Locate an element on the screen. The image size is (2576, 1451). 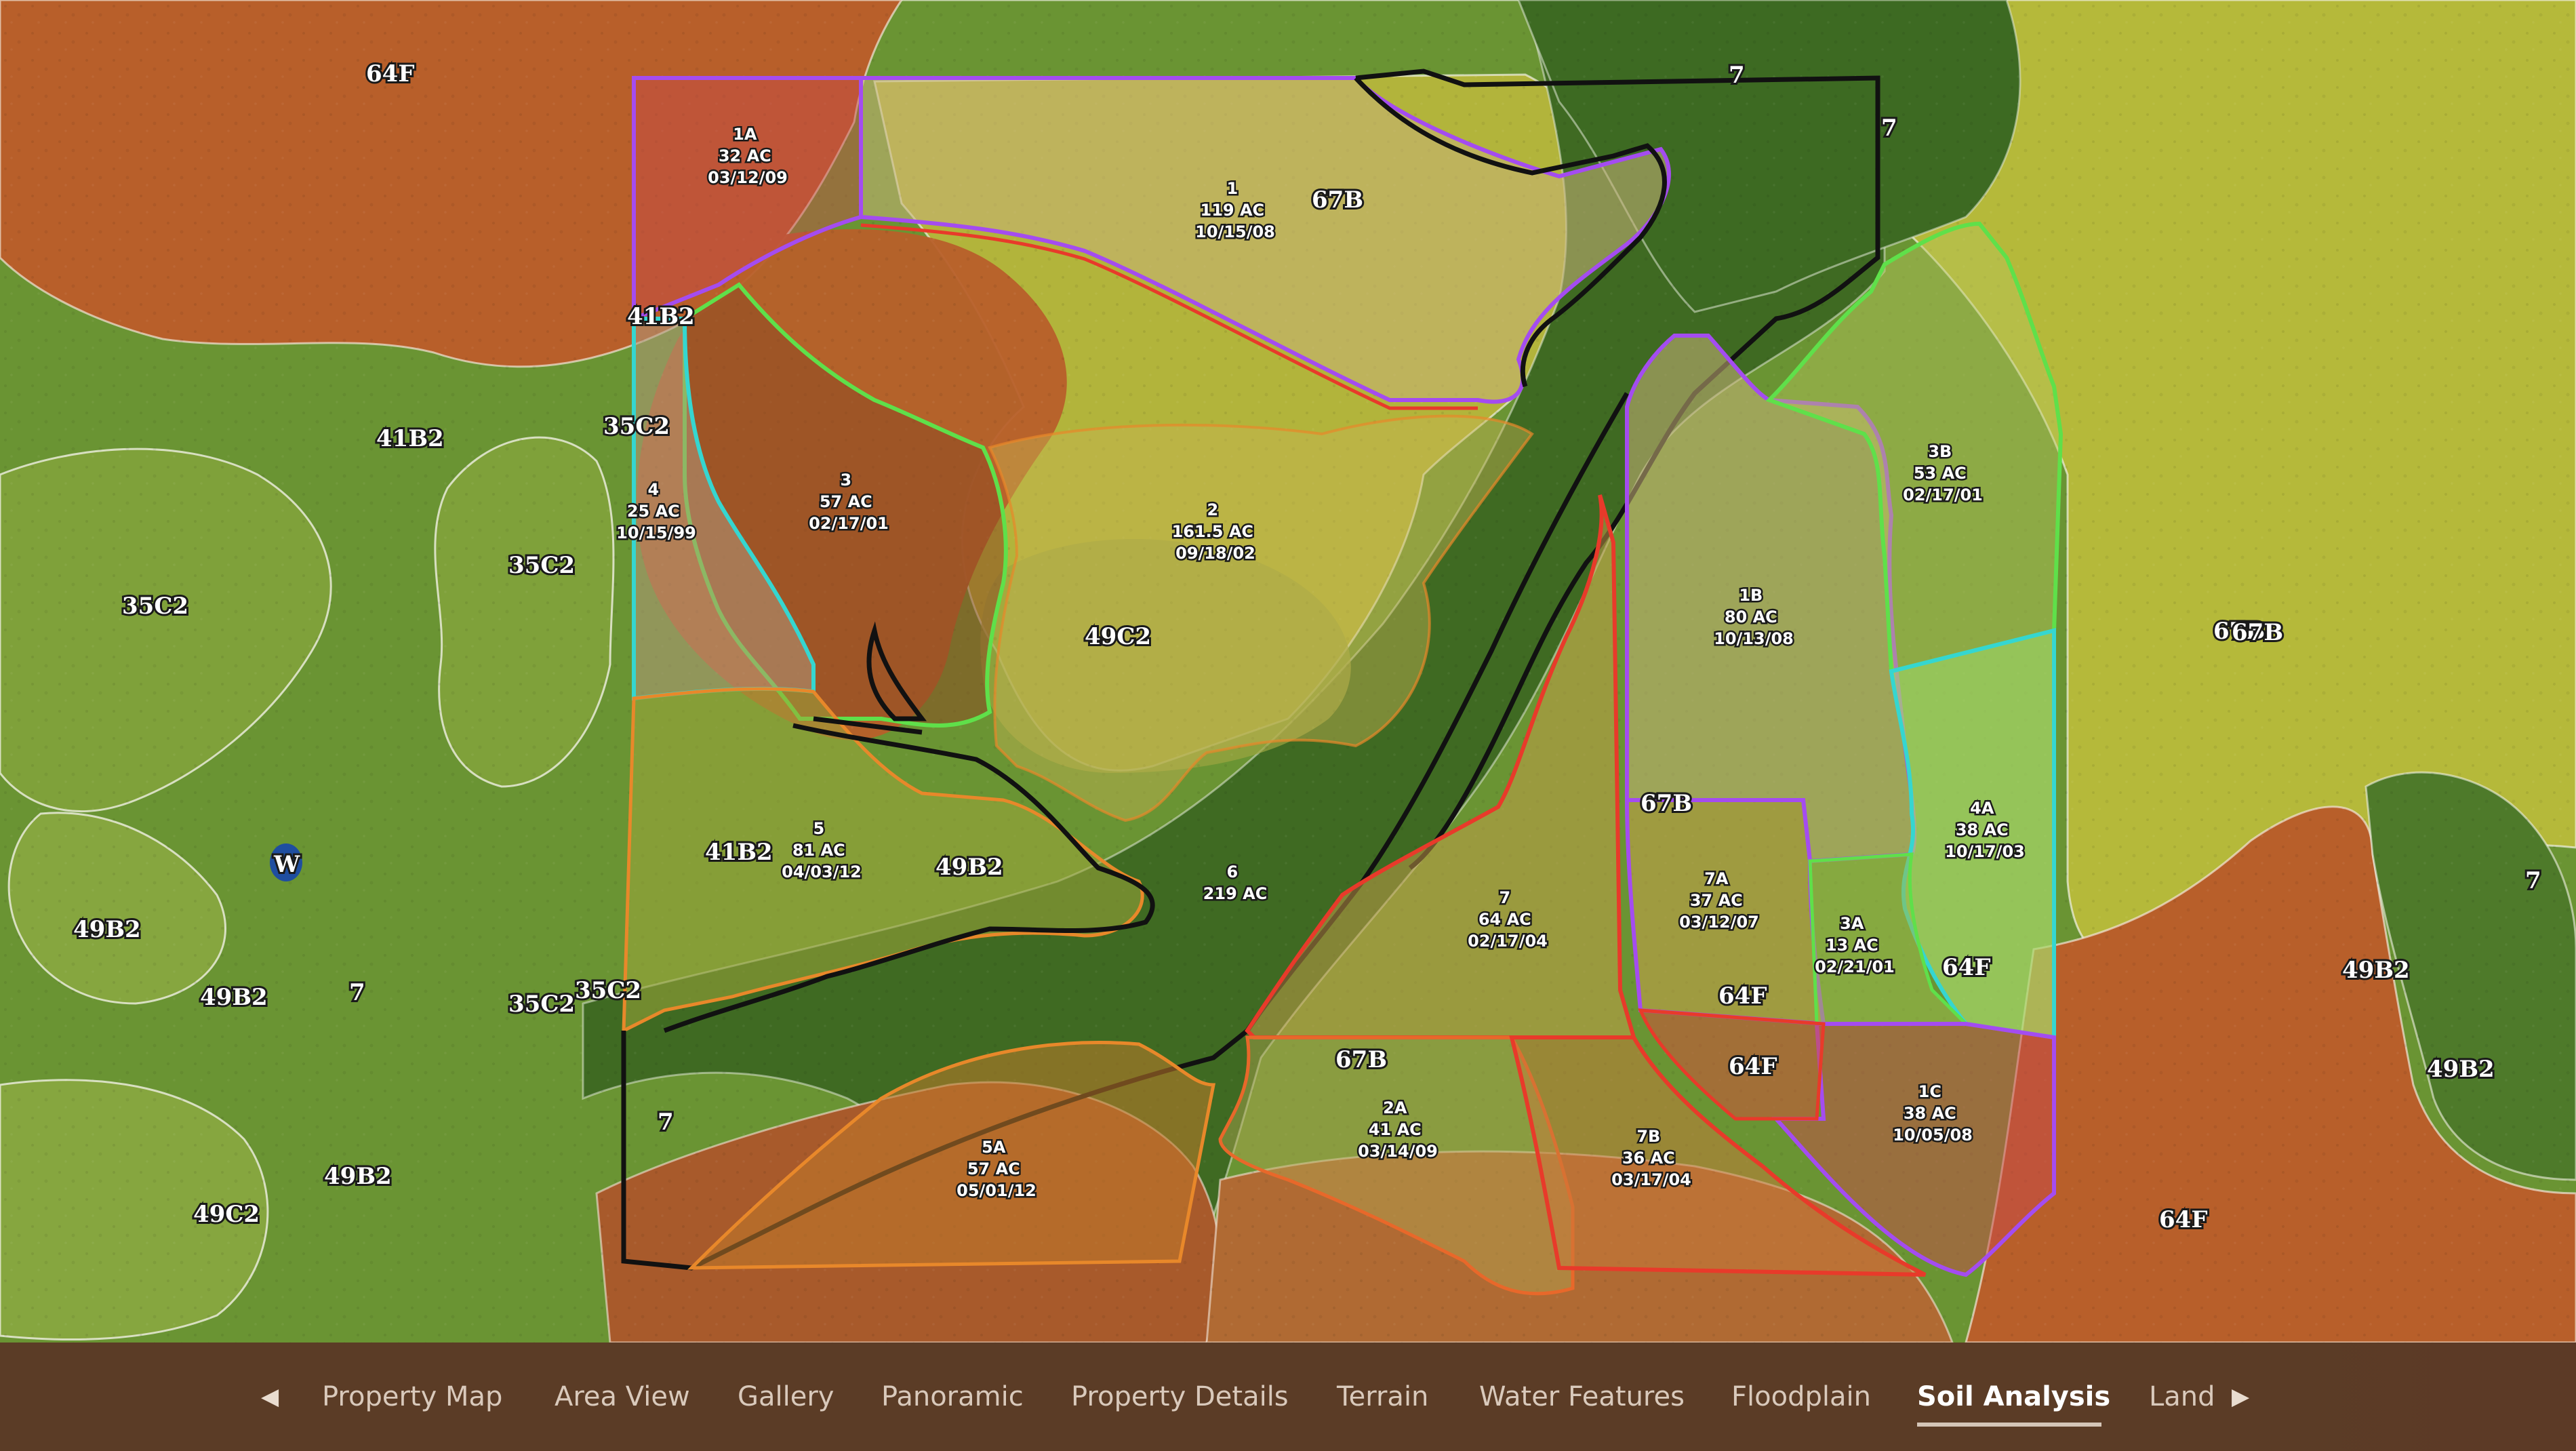
active-tab-underline is located at coordinates (2009, 1425).